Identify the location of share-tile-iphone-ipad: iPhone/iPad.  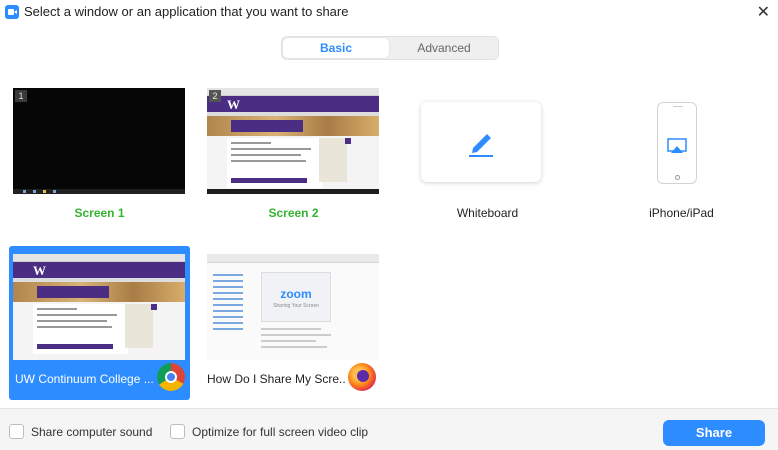
(681, 165).